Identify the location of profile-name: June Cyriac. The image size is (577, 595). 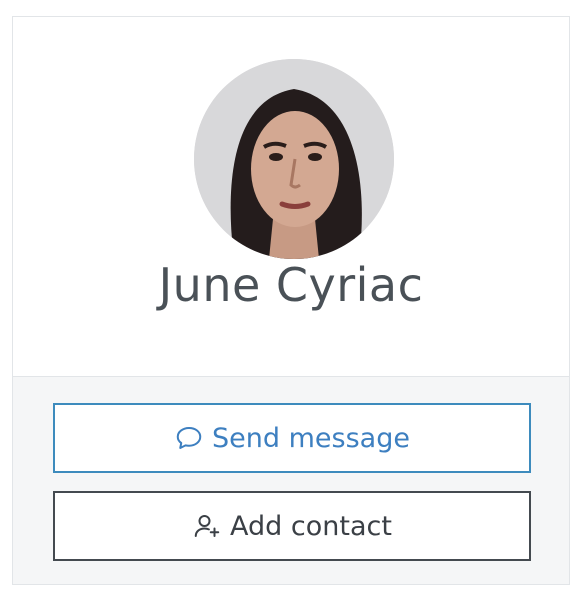
(291, 285).